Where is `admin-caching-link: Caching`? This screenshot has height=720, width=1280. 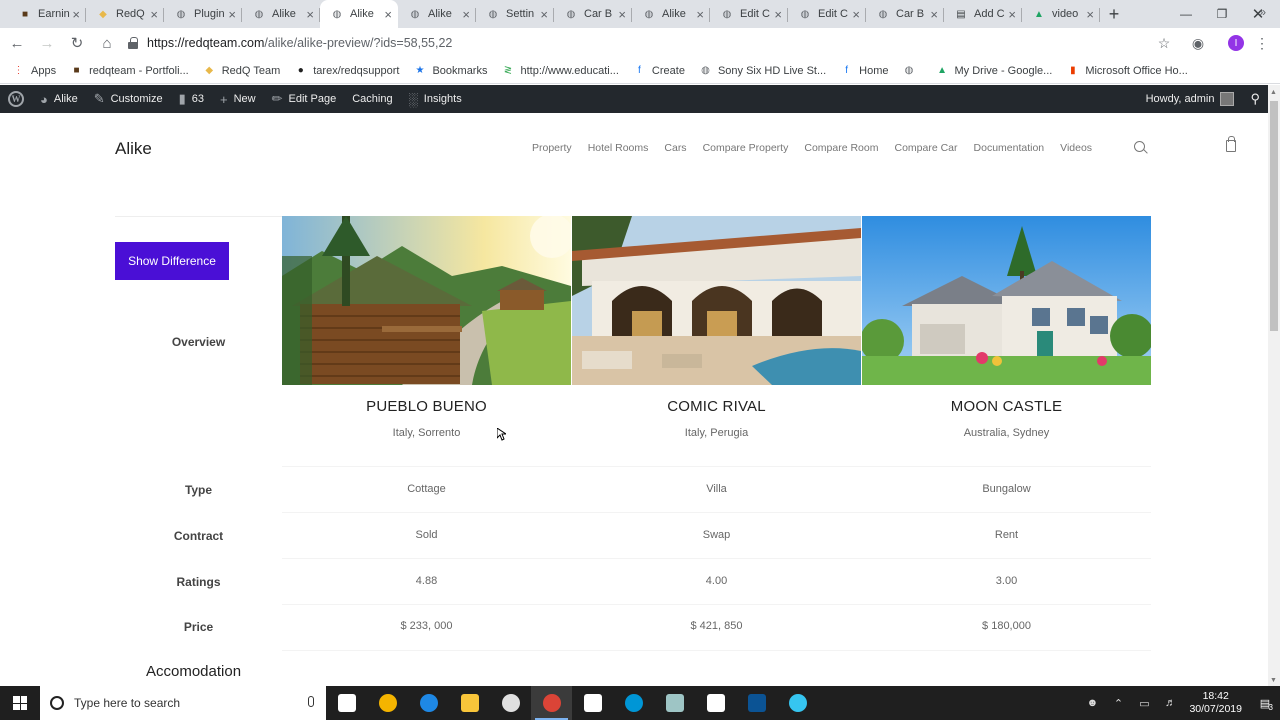
admin-caching-link: Caching is located at coordinates (372, 99).